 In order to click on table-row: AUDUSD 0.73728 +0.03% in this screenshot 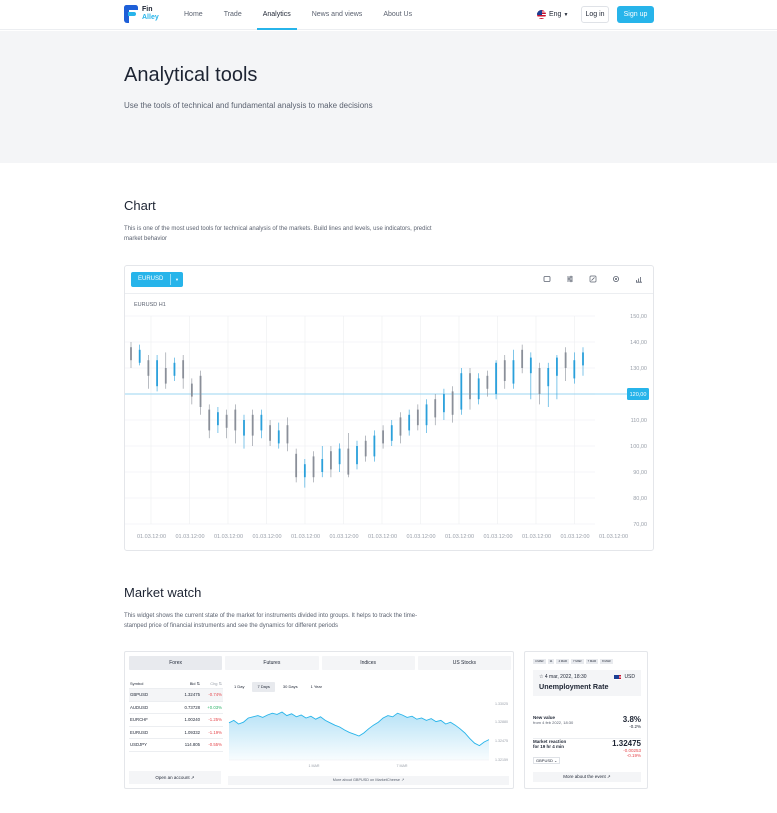, I will do `click(176, 708)`.